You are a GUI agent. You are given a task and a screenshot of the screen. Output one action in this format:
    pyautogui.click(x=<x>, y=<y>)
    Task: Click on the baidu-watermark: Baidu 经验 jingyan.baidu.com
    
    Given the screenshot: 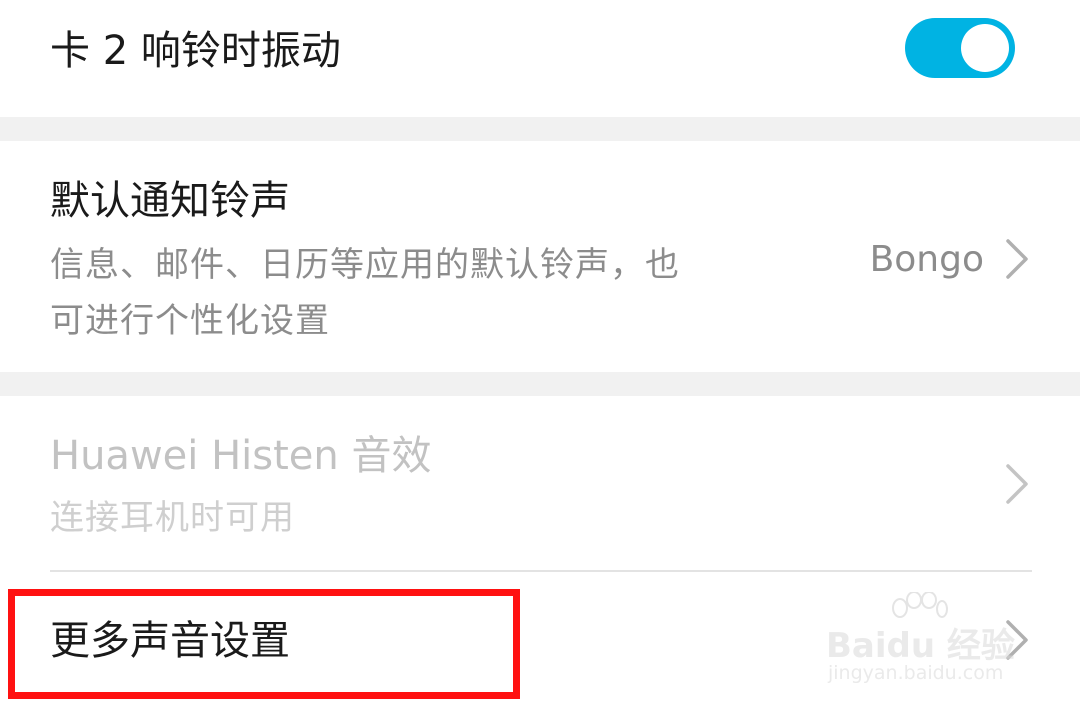 What is the action you would take?
    pyautogui.click(x=926, y=642)
    